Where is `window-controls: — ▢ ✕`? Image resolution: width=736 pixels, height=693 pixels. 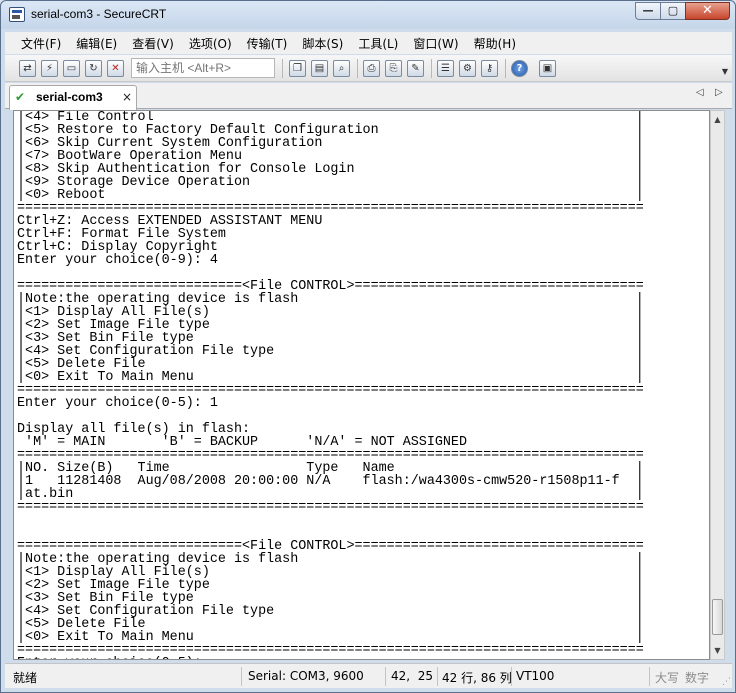
window-controls: — ▢ ✕ is located at coordinates (682, 11).